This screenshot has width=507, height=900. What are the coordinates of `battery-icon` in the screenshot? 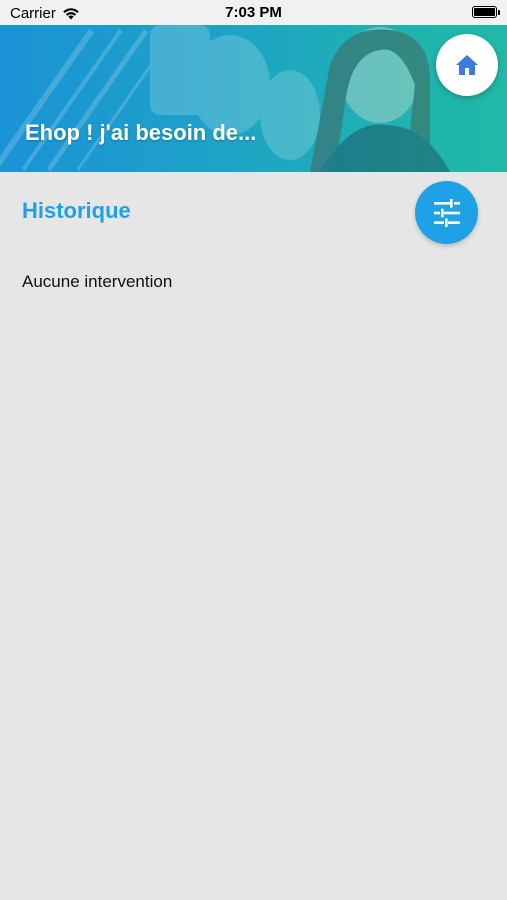 It's located at (486, 12).